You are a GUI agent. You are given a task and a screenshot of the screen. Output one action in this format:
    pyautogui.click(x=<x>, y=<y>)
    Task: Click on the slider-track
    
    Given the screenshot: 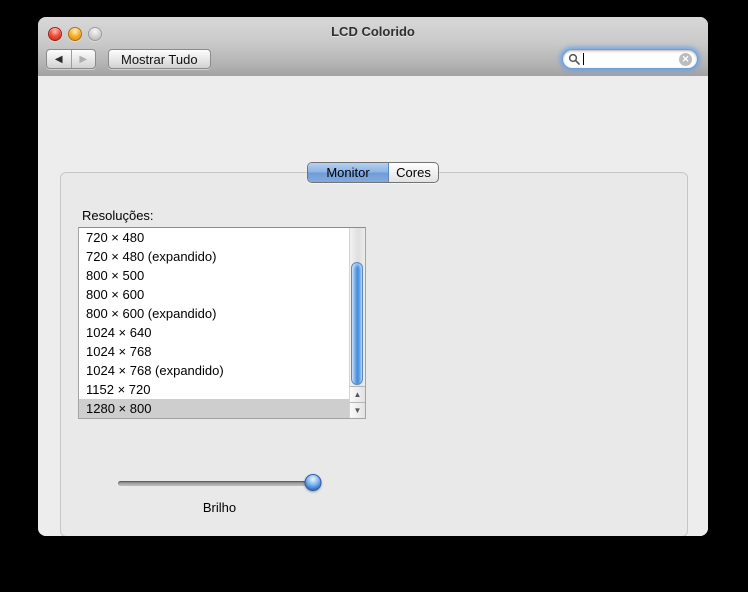 What is the action you would take?
    pyautogui.click(x=219, y=483)
    